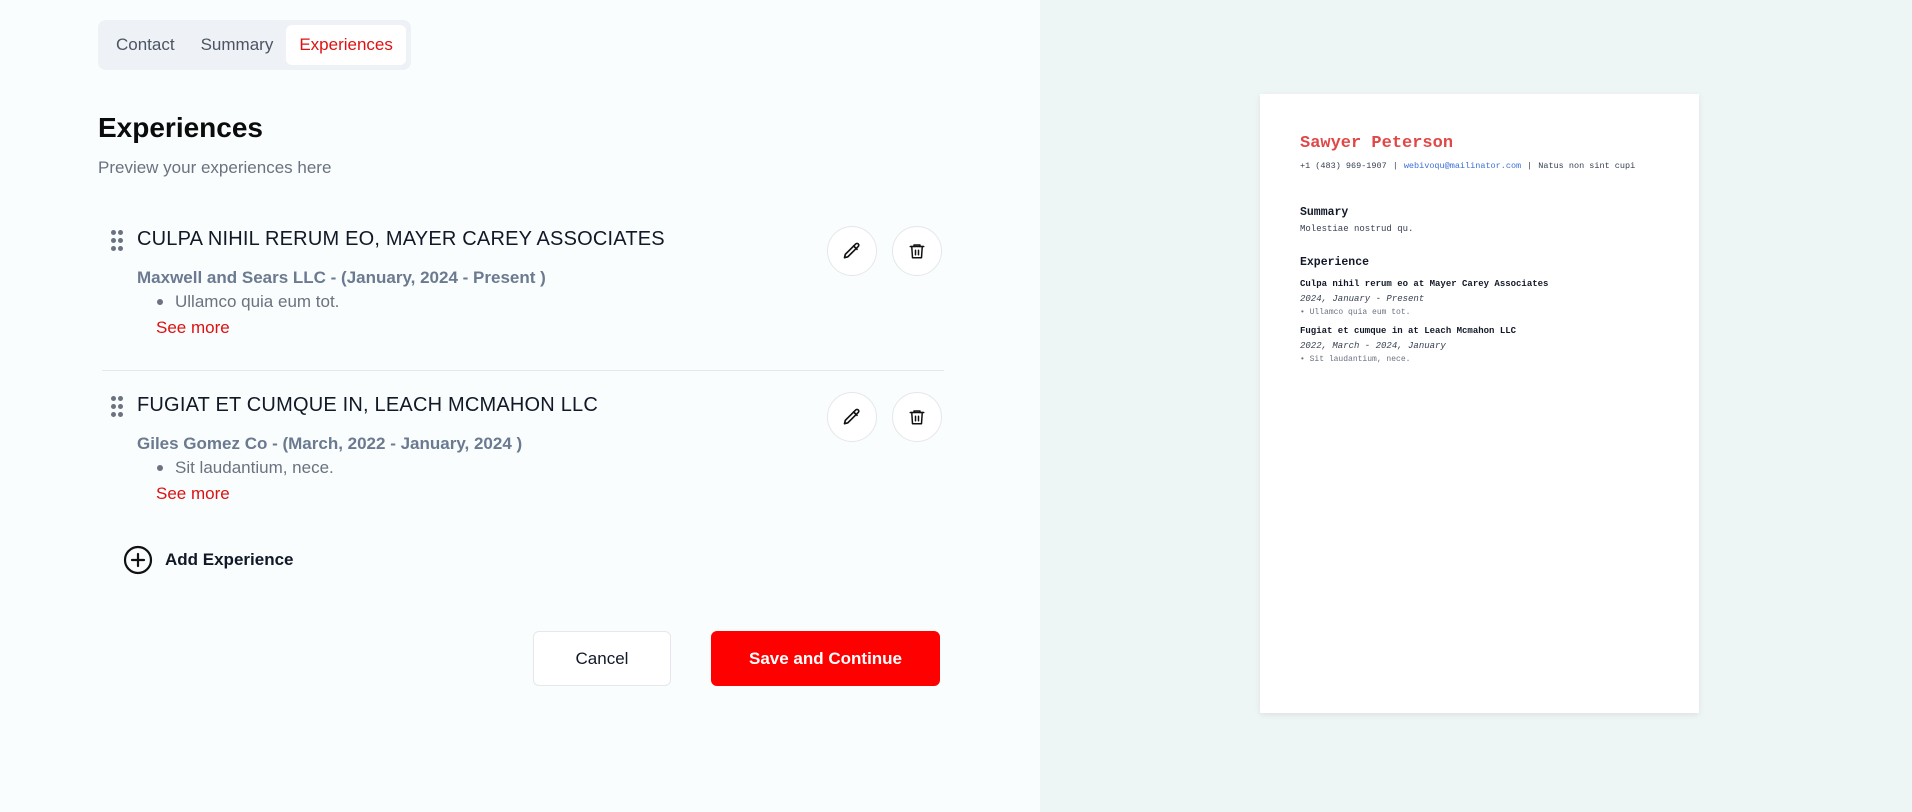  Describe the element at coordinates (145, 45) in the screenshot. I see `tab-contact: Contact` at that location.